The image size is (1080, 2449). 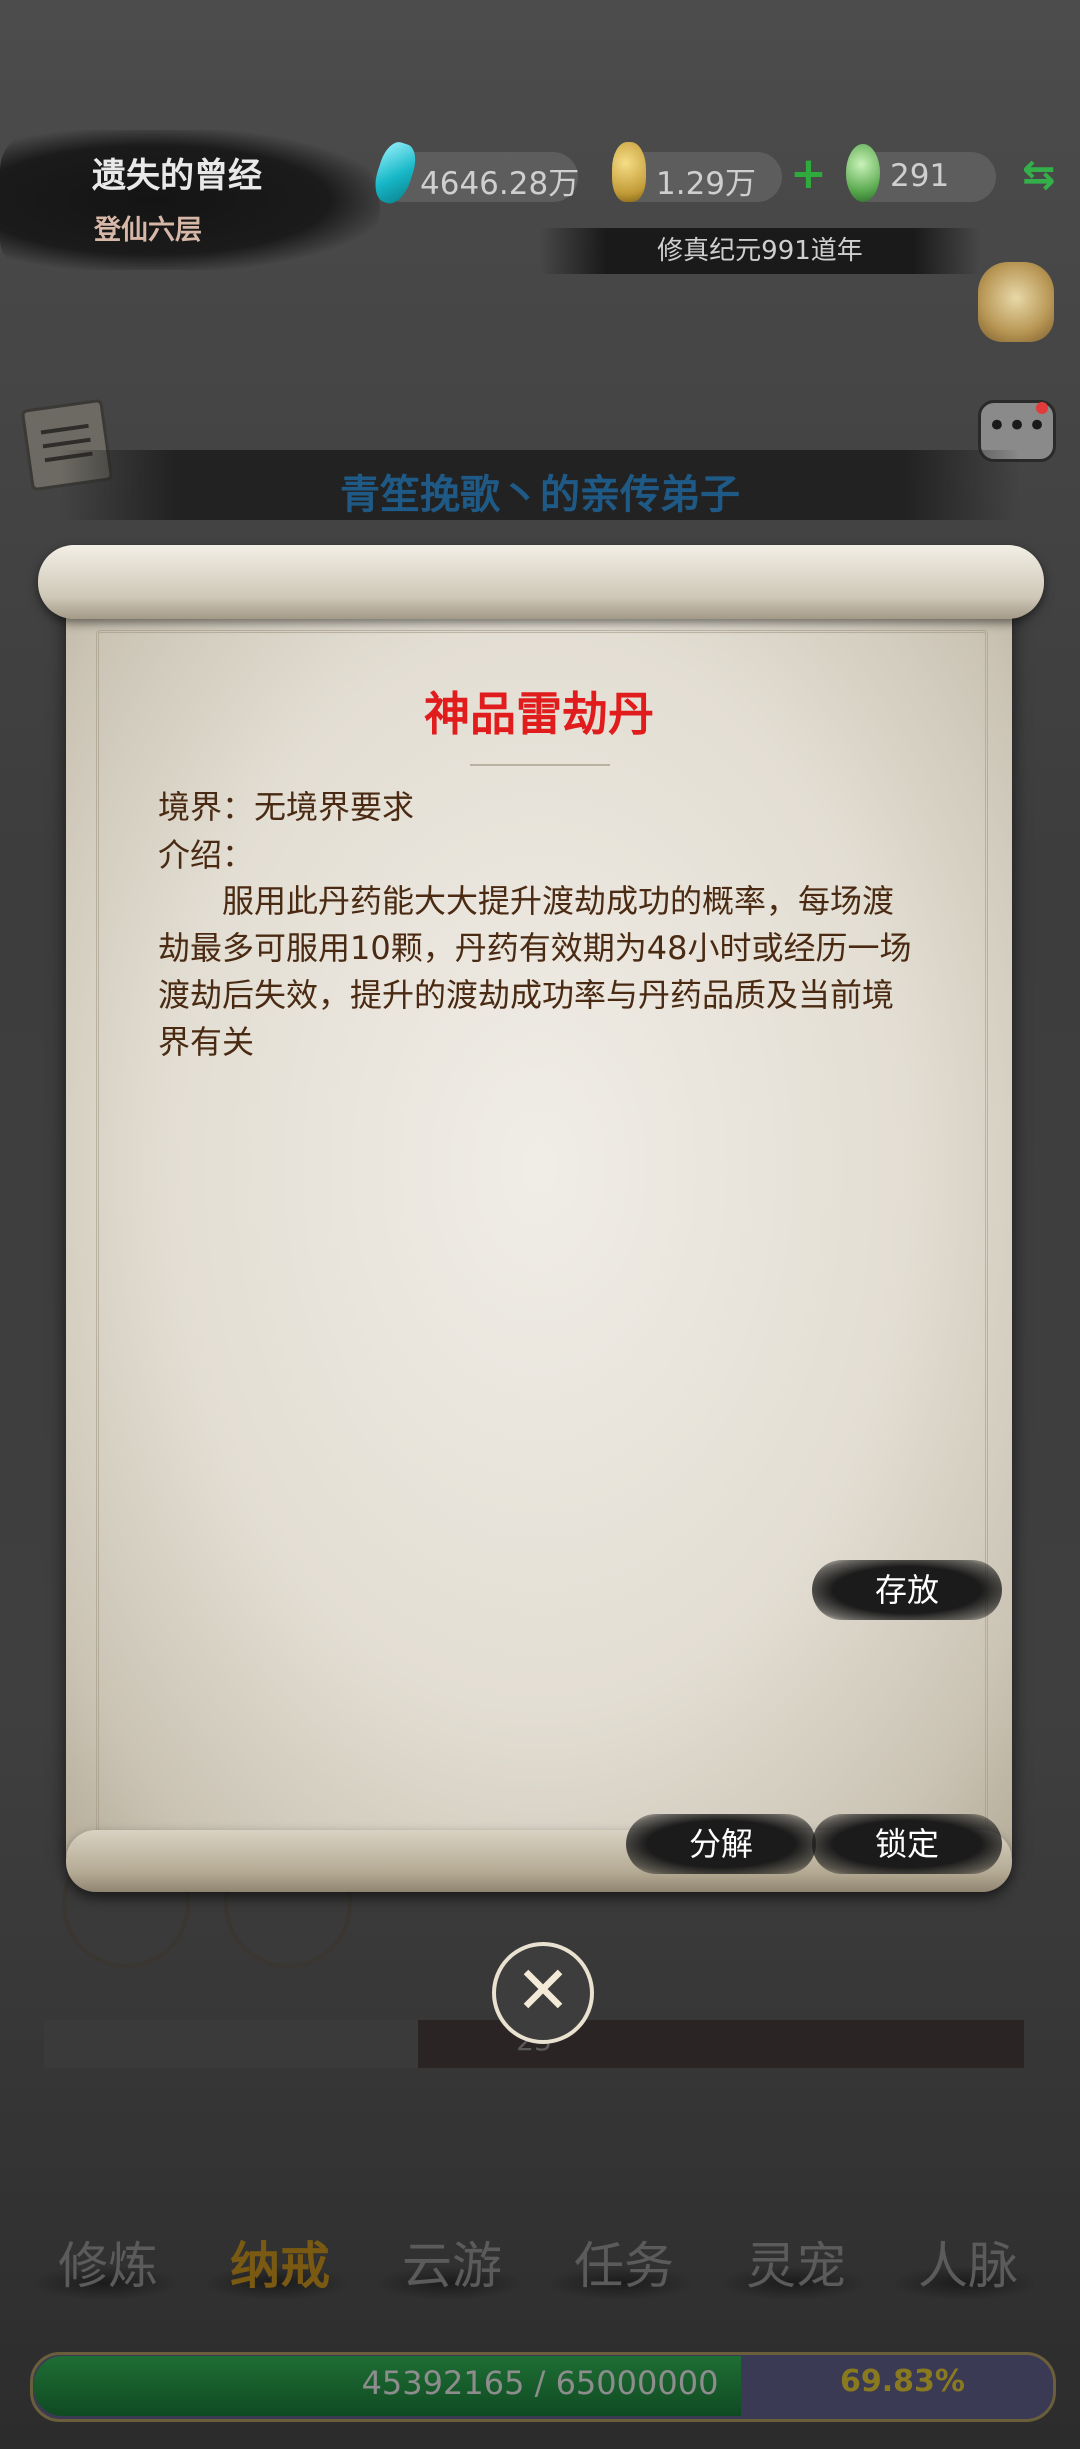 I want to click on disciple-banner: 青笙挽歌丶的亲传弟子, so click(x=540, y=495).